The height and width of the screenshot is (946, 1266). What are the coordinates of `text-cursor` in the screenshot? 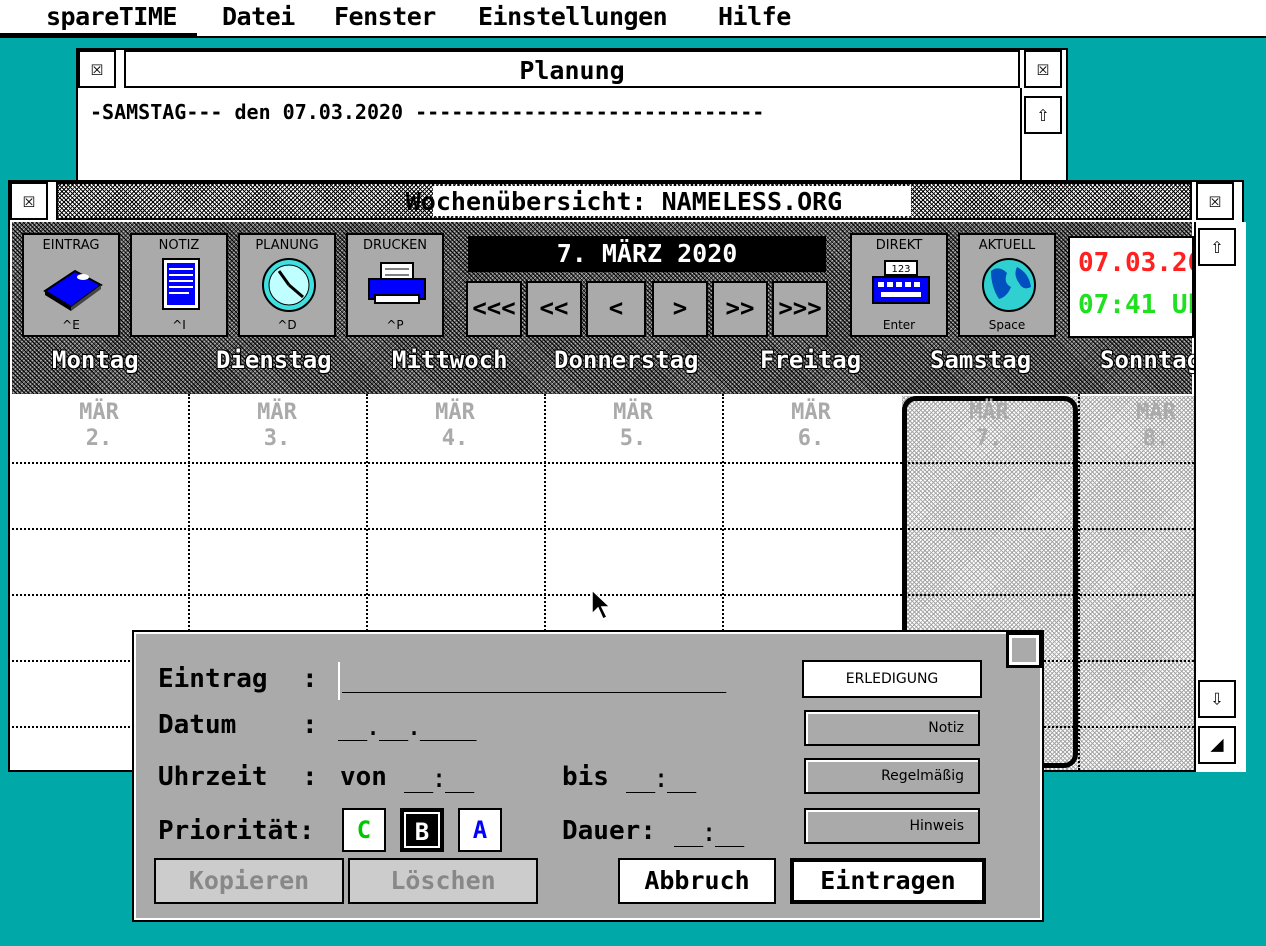 It's located at (339, 681).